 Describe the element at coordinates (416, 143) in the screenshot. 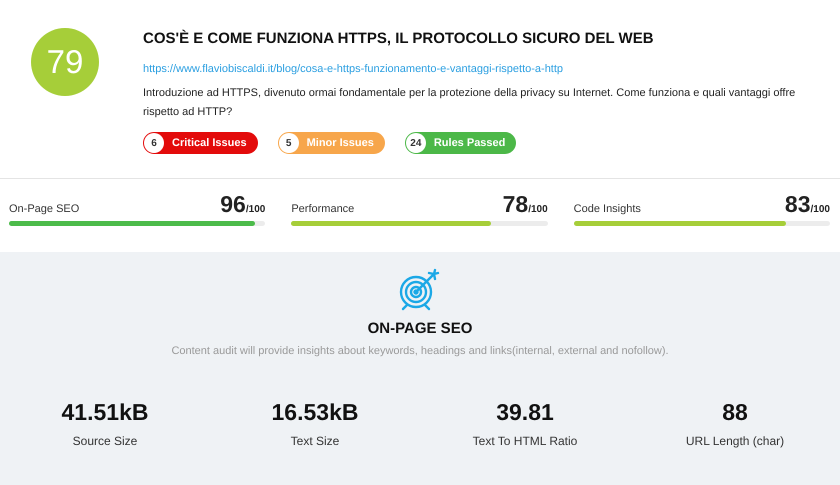

I see `issue-count: 24` at that location.